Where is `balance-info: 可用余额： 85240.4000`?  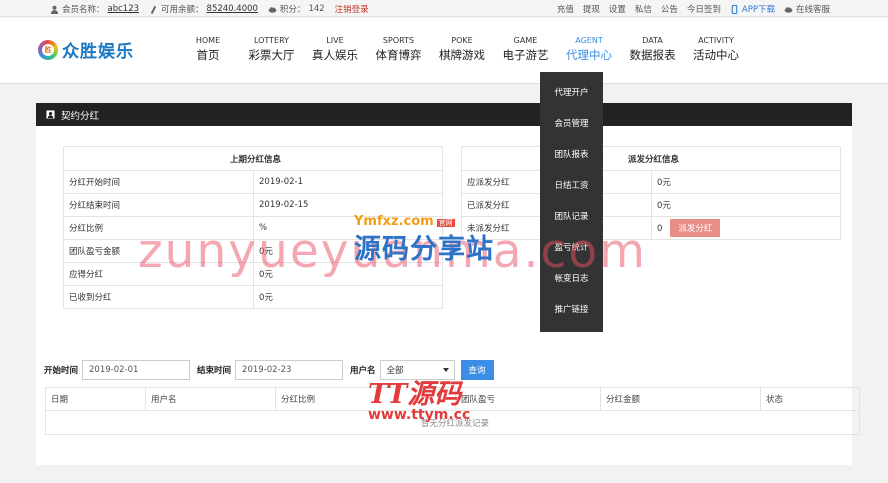
balance-info: 可用余额： 85240.4000 is located at coordinates (203, 9).